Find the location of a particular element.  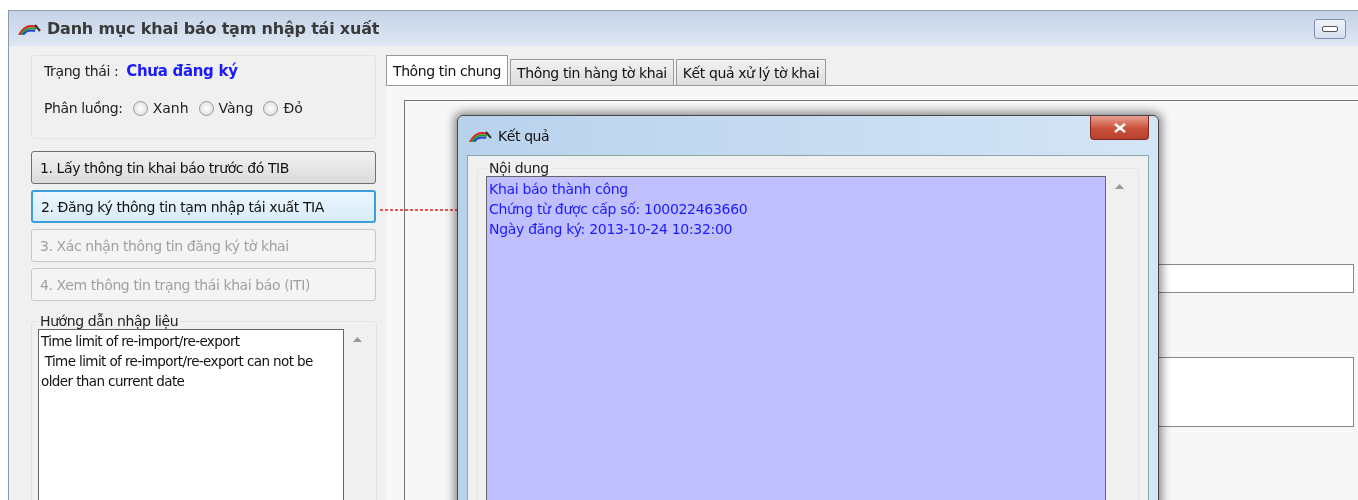

radio-label: Xanh is located at coordinates (170, 108).